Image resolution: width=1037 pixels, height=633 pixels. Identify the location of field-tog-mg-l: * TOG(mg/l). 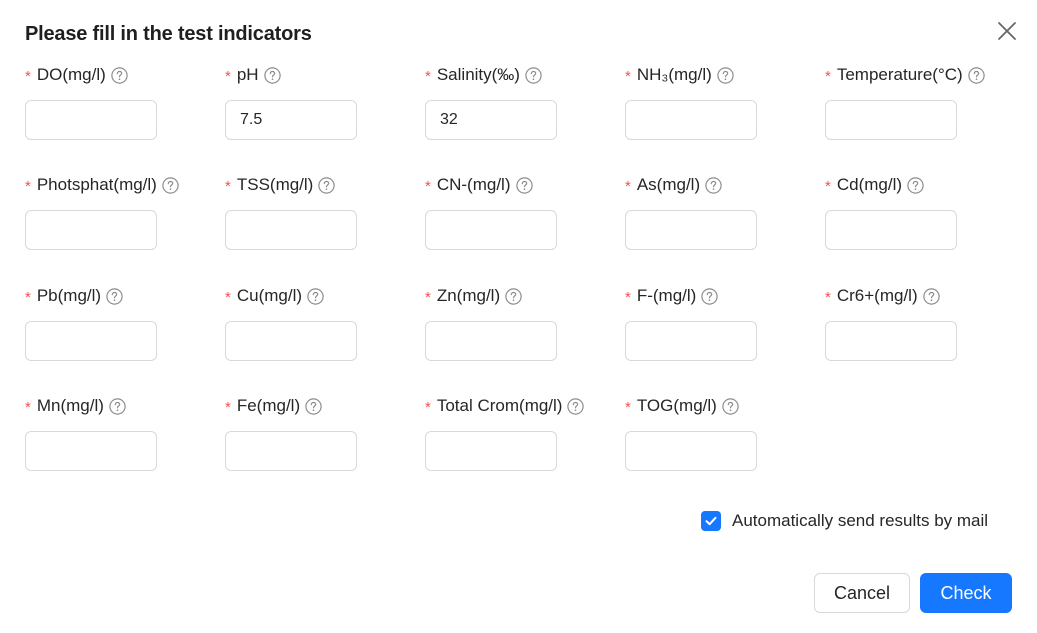
(720, 432).